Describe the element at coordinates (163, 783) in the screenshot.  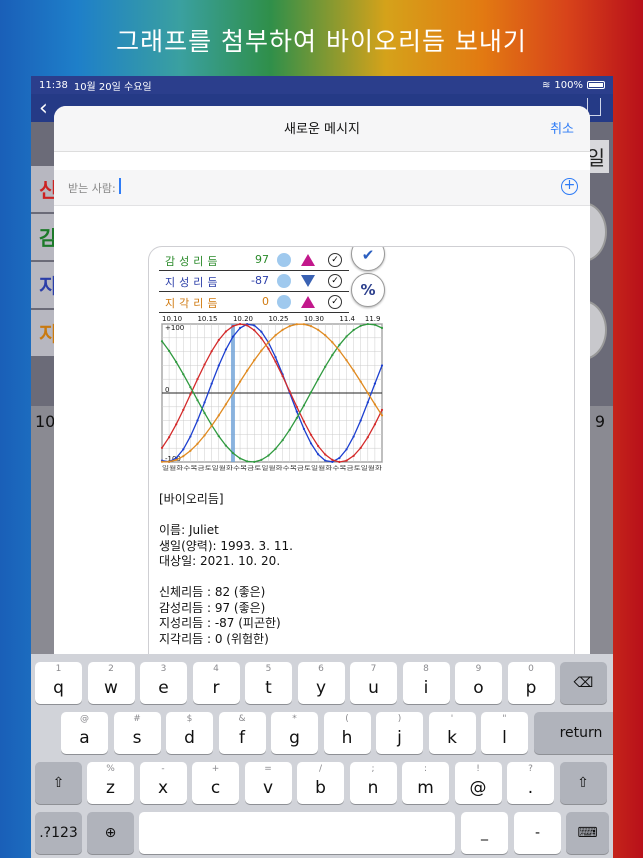
I see `key-x: -x` at that location.